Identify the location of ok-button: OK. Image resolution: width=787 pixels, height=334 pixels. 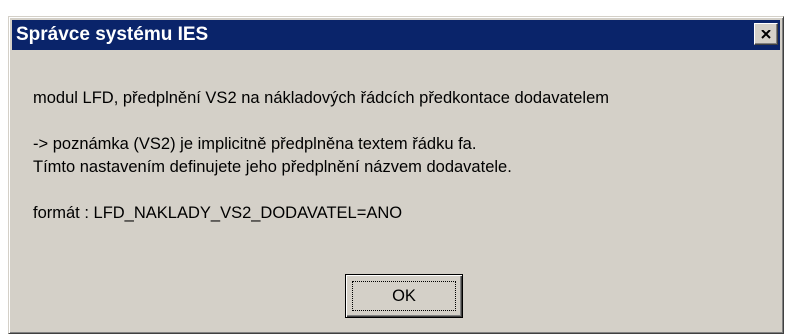
(404, 296).